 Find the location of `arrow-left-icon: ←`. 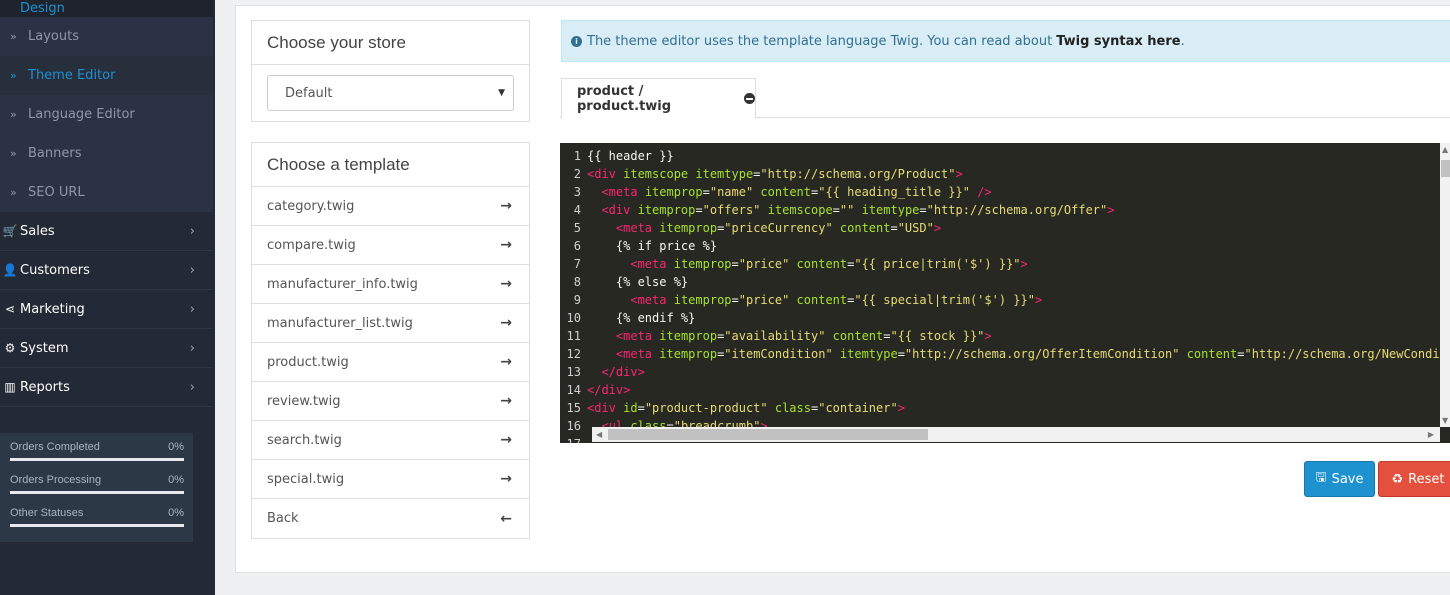

arrow-left-icon: ← is located at coordinates (506, 518).